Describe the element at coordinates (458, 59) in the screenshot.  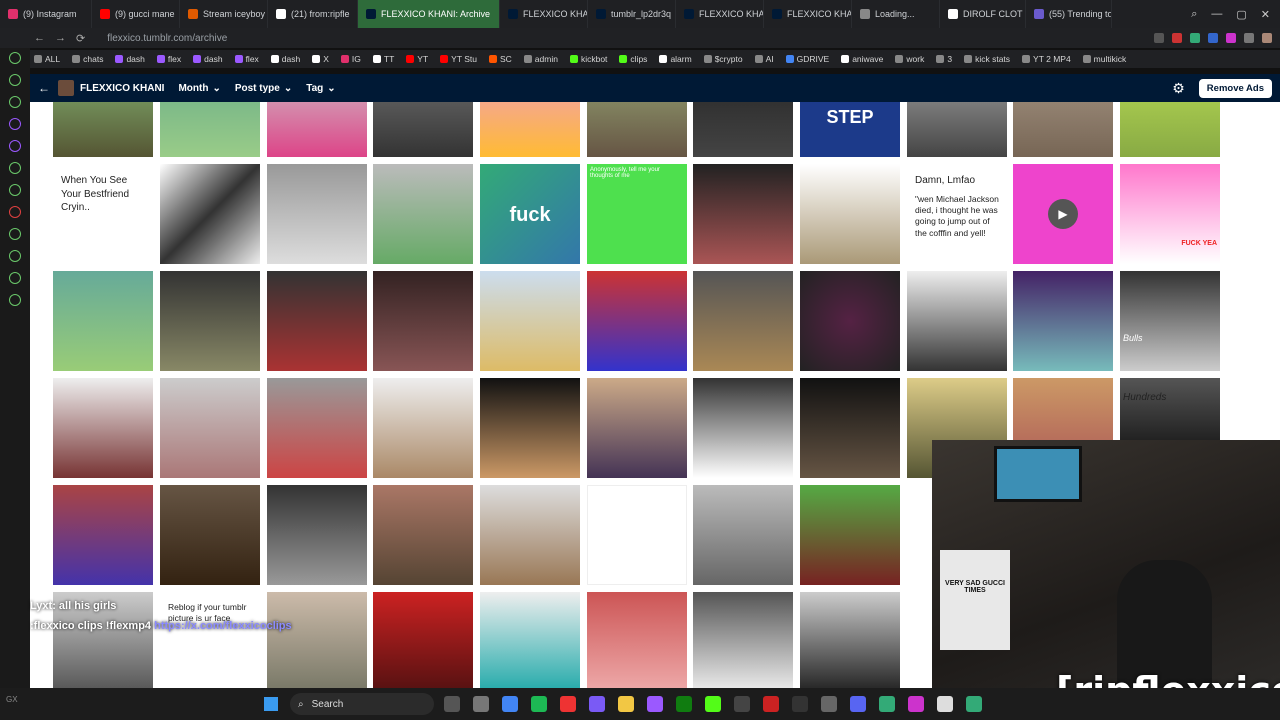
I see `bookmark-item: YT Stu` at that location.